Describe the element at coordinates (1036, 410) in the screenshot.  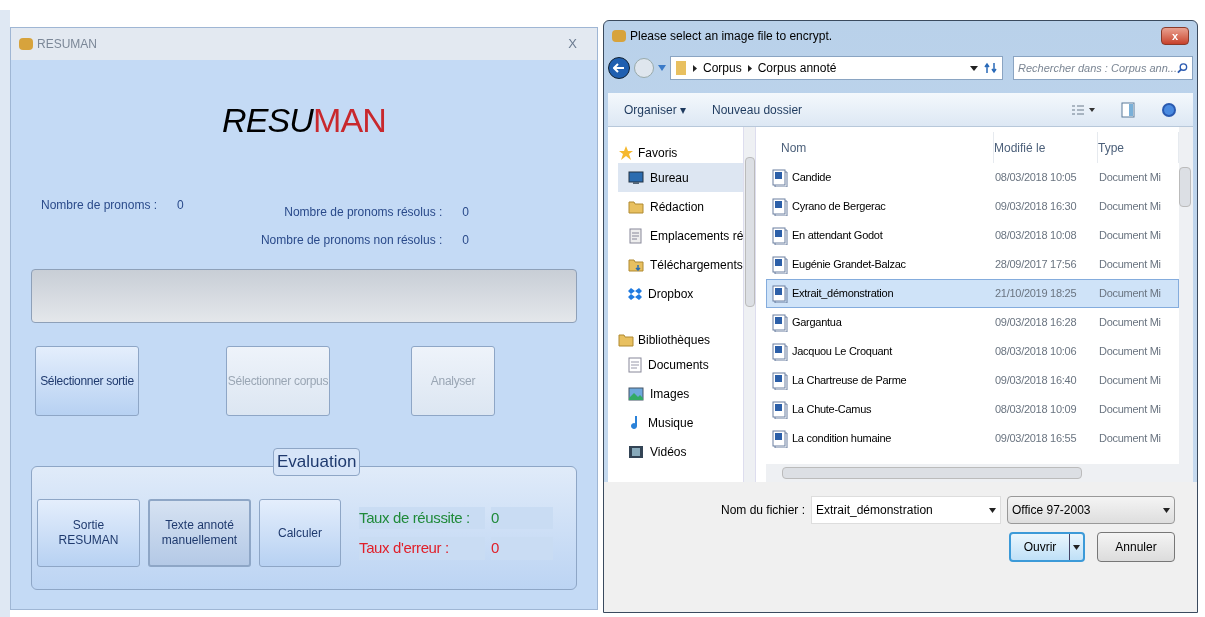
I see `file-date: 08/03/2018 10:09` at that location.